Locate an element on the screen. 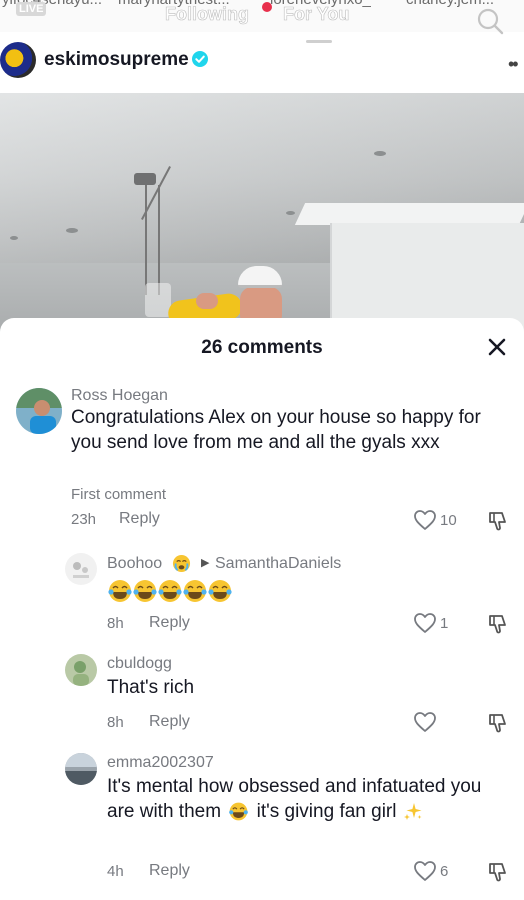 Image resolution: width=524 pixels, height=900 pixels. person-cap is located at coordinates (260, 277).